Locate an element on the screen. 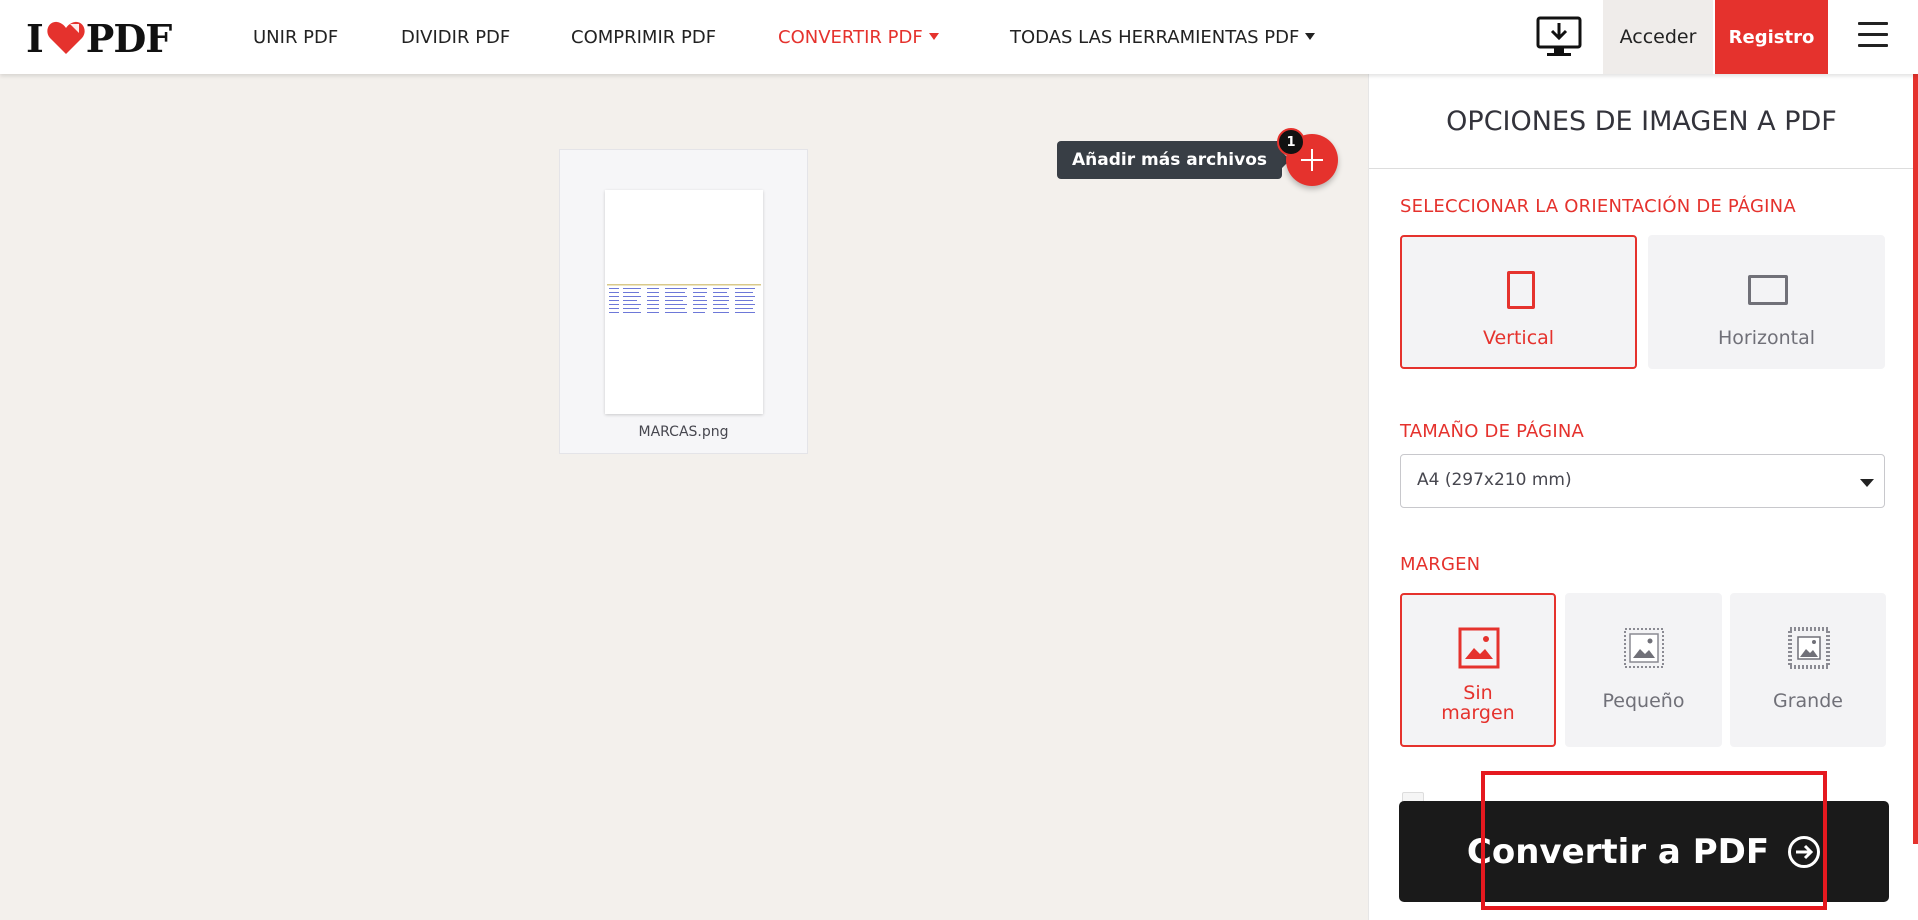 This screenshot has width=1918, height=920. convert-button-label: Convertir a PDF is located at coordinates (1618, 851).